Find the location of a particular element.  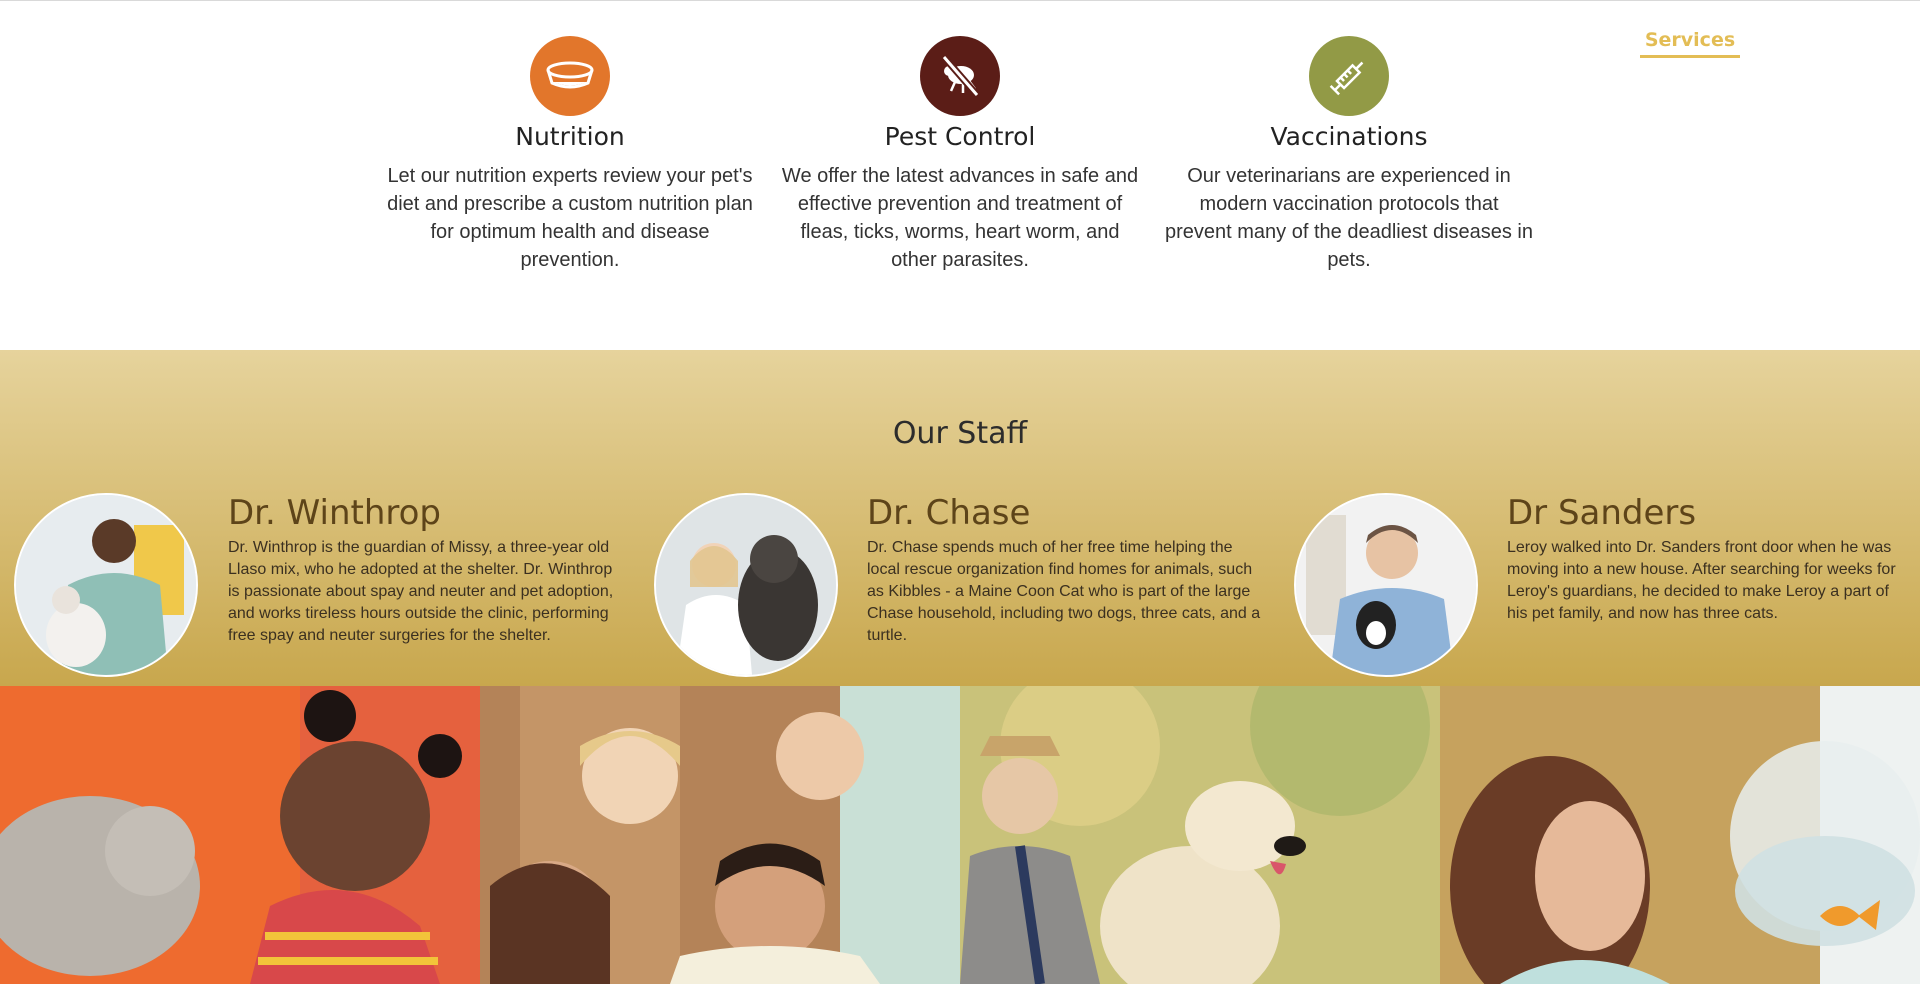

services-tab-underline is located at coordinates (1690, 56).